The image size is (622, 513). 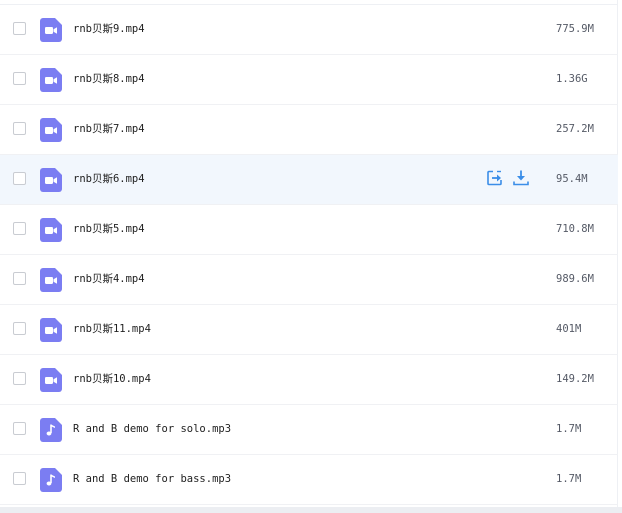 I want to click on file-row: rnb贝斯11.mp4 401M, so click(x=309, y=330).